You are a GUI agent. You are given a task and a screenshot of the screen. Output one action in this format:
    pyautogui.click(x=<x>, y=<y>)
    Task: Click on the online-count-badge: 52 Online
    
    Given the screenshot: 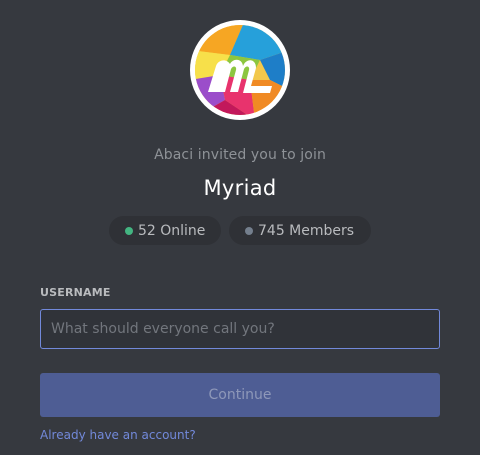 What is the action you would take?
    pyautogui.click(x=165, y=230)
    